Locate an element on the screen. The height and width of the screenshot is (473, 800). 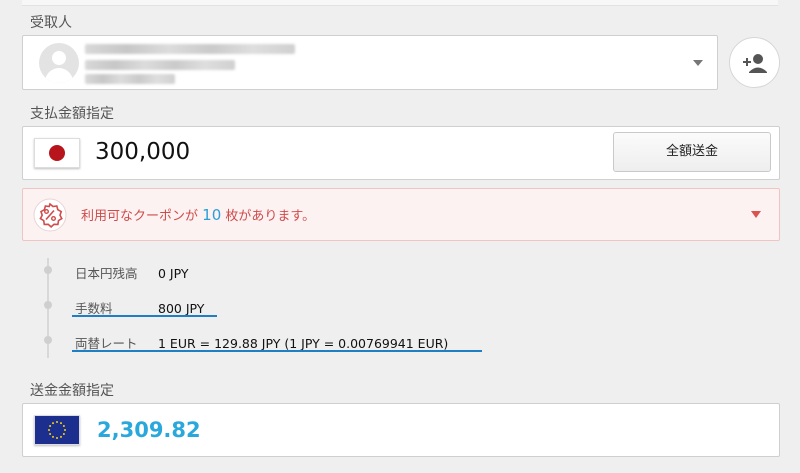
add-user-icon is located at coordinates (755, 63).